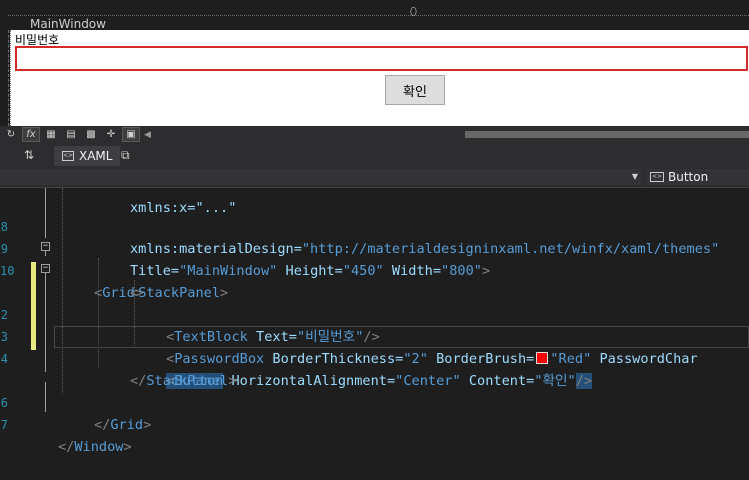  I want to click on code-line: <StackPanel>, so click(374, 280).